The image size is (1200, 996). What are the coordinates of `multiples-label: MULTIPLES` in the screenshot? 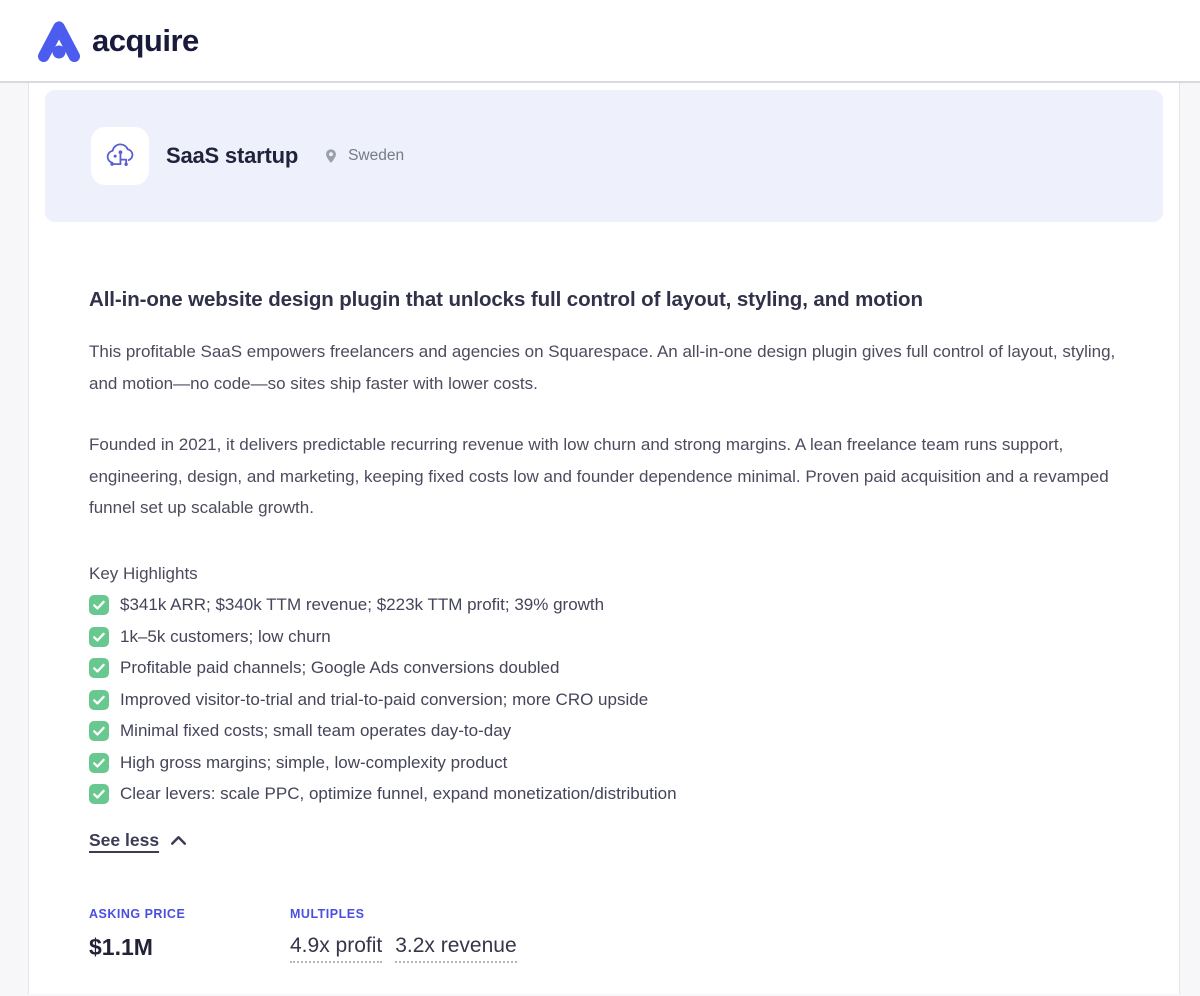 It's located at (327, 913).